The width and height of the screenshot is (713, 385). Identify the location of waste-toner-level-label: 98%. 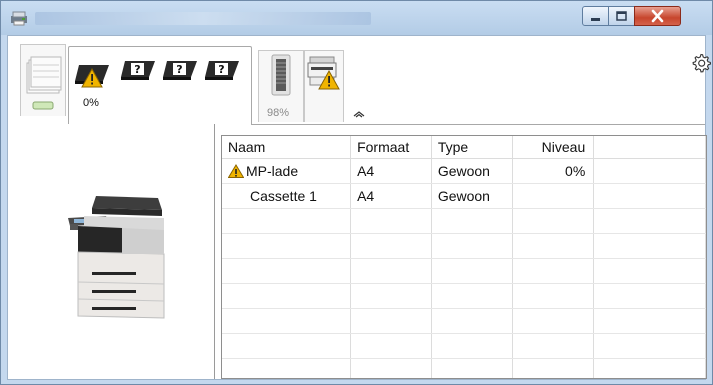
(278, 113).